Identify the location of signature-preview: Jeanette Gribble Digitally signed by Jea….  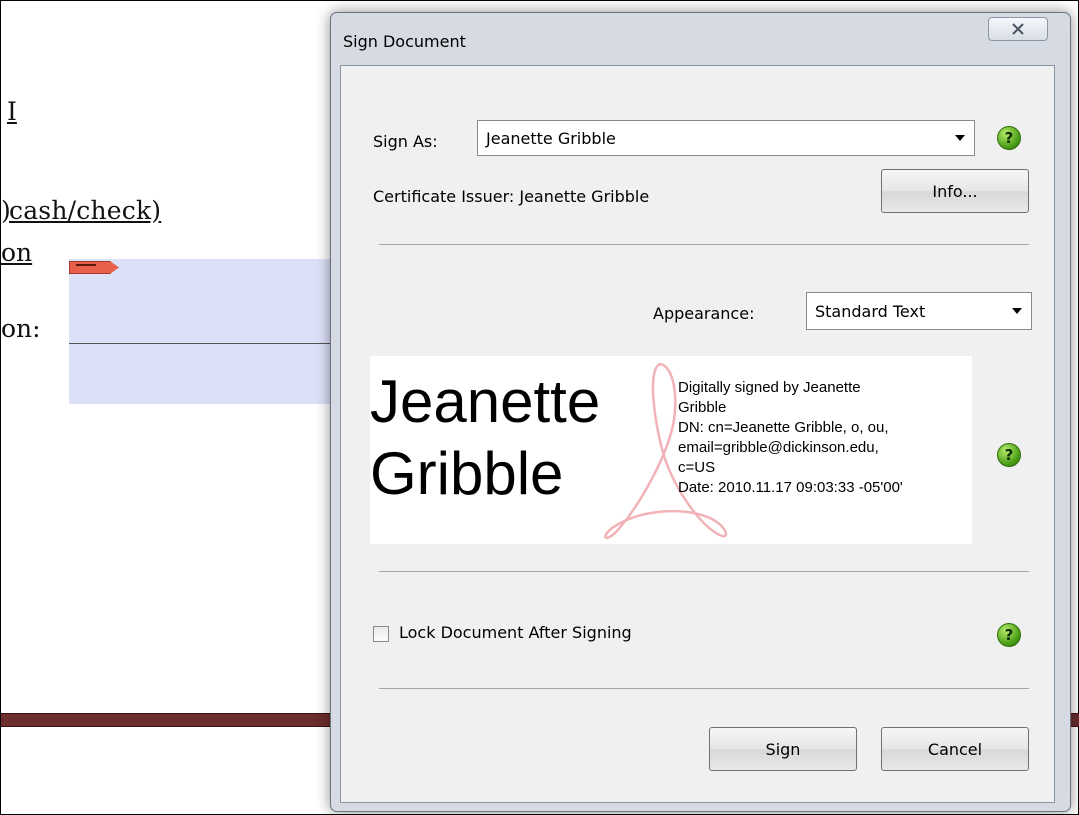
(671, 450).